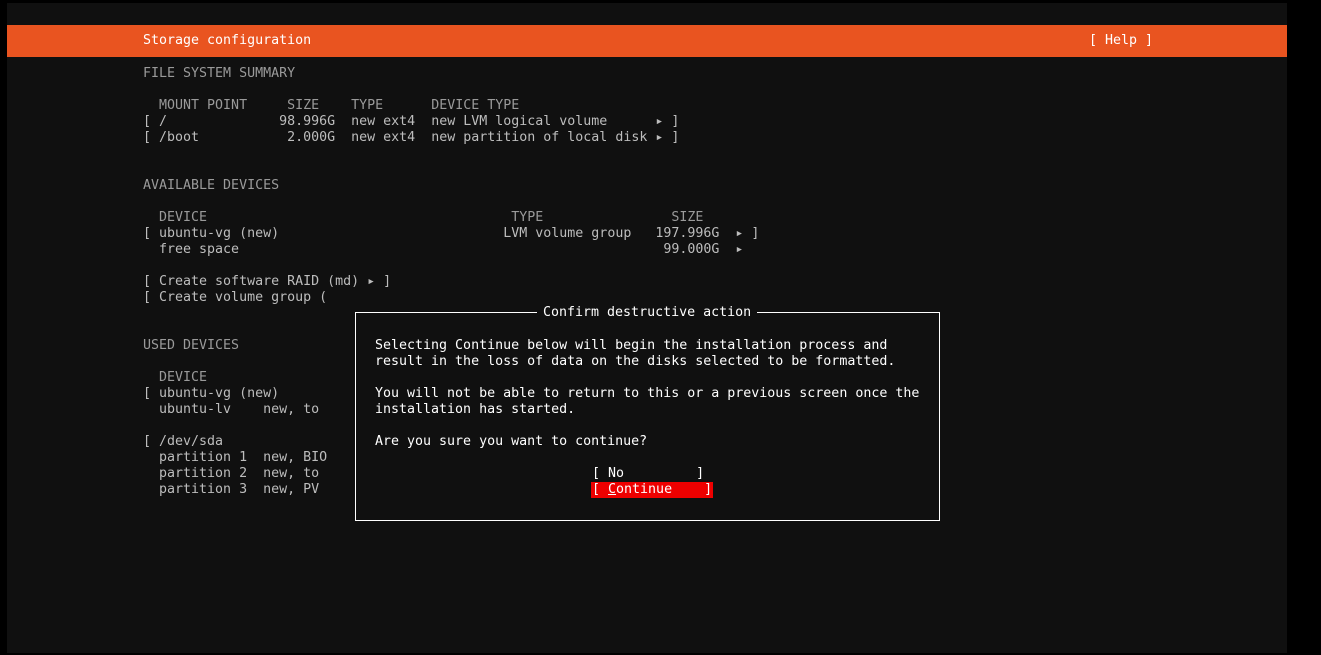 This screenshot has width=1321, height=655. Describe the element at coordinates (183, 442) in the screenshot. I see `used-row-dev-sda: [ /dev/sda` at that location.